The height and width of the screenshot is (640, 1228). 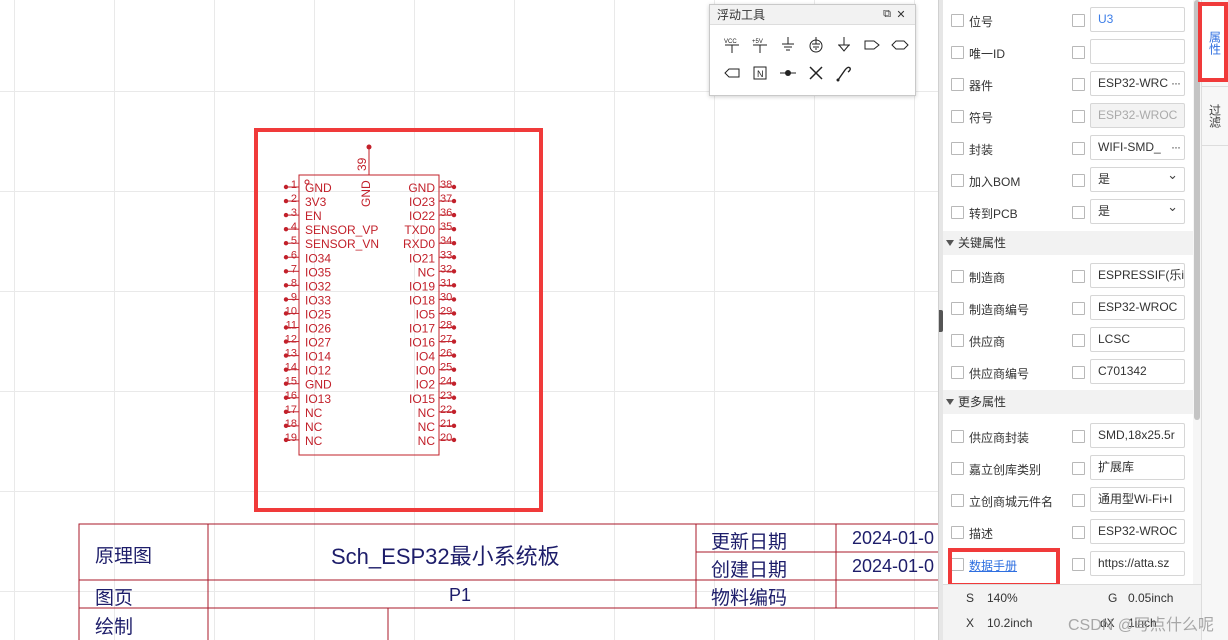 What do you see at coordinates (993, 565) in the screenshot?
I see `property-label: 数据手册` at bounding box center [993, 565].